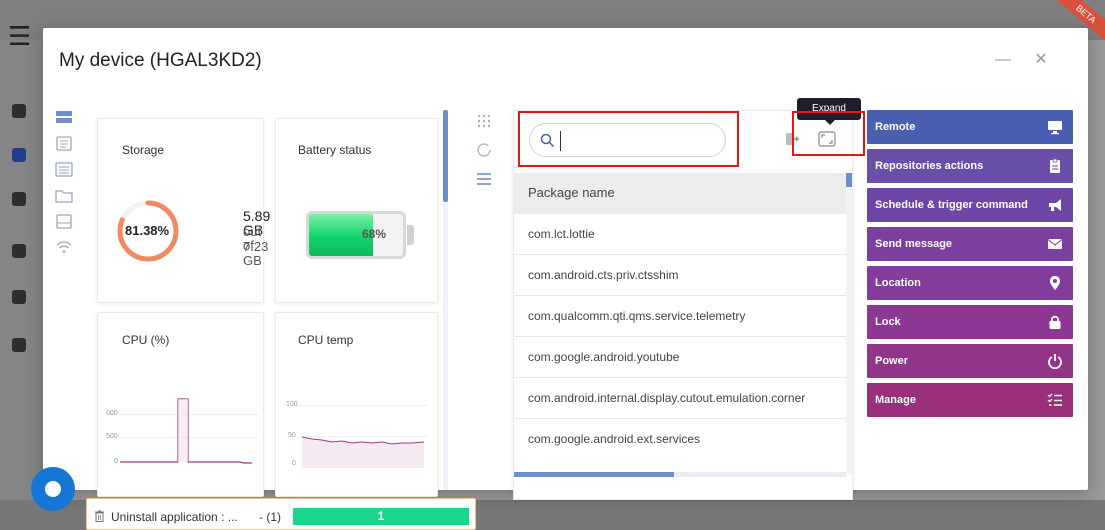 The image size is (1105, 530). I want to click on lock-icon, so click(1055, 322).